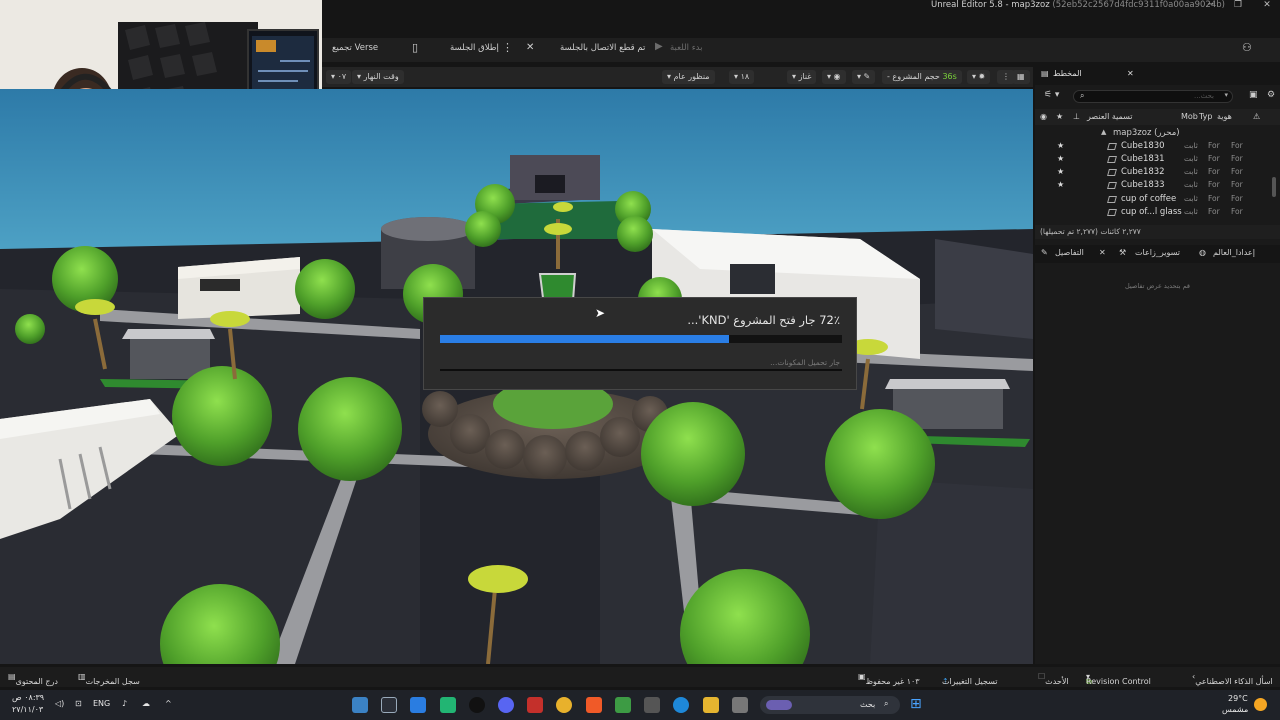 The width and height of the screenshot is (1280, 720). I want to click on minimize-button: ─, so click(1211, 5).